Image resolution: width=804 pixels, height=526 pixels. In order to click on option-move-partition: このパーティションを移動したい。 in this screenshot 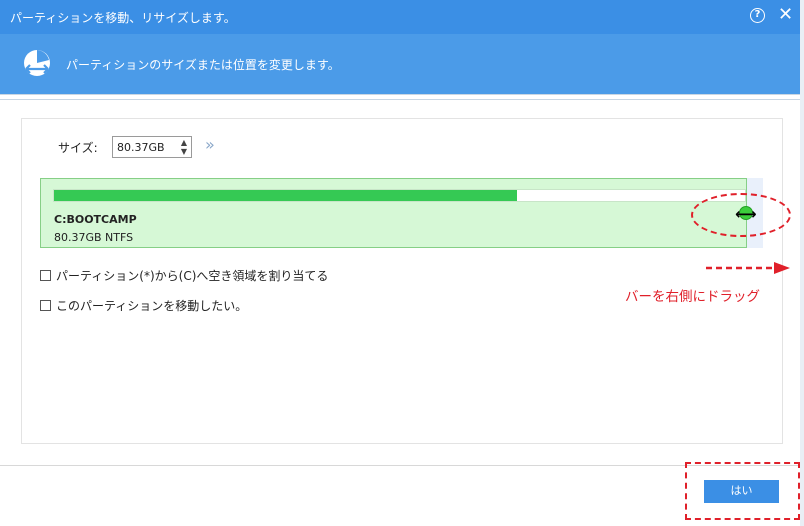, I will do `click(143, 305)`.